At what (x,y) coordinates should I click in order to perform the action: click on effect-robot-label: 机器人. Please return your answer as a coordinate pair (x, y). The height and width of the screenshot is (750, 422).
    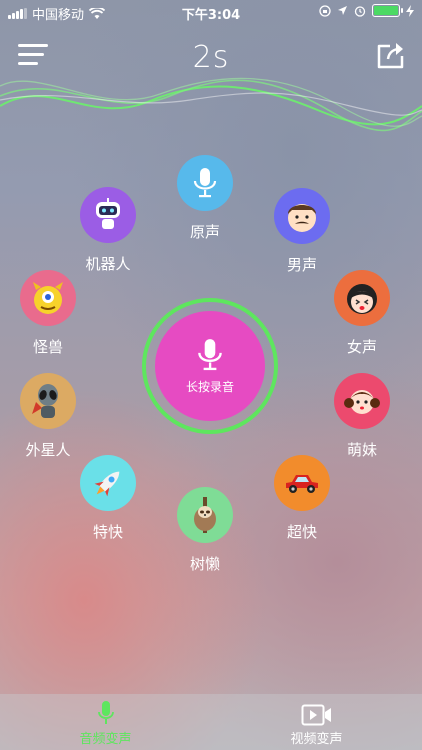
    Looking at the image, I should click on (108, 264).